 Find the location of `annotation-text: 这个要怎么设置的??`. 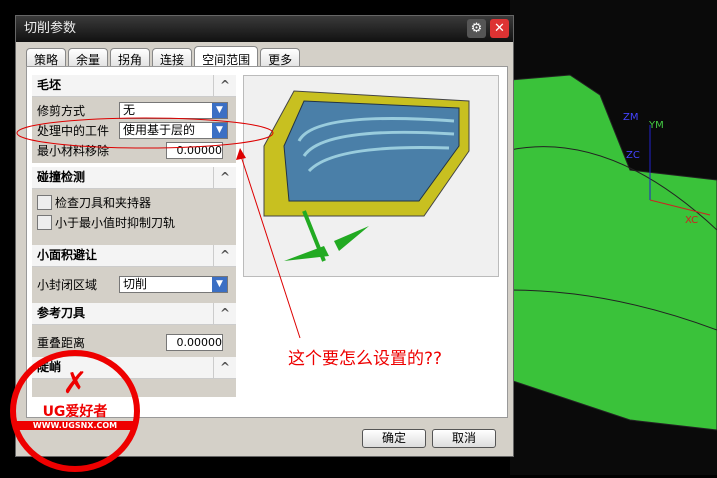

annotation-text: 这个要怎么设置的?? is located at coordinates (365, 359).